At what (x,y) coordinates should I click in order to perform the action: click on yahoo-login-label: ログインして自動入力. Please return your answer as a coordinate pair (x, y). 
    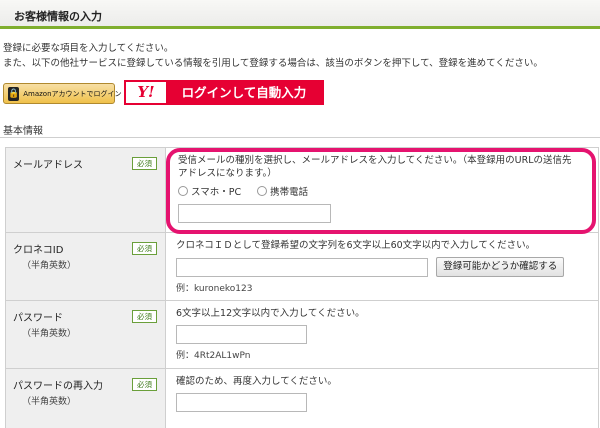
    Looking at the image, I should click on (244, 92).